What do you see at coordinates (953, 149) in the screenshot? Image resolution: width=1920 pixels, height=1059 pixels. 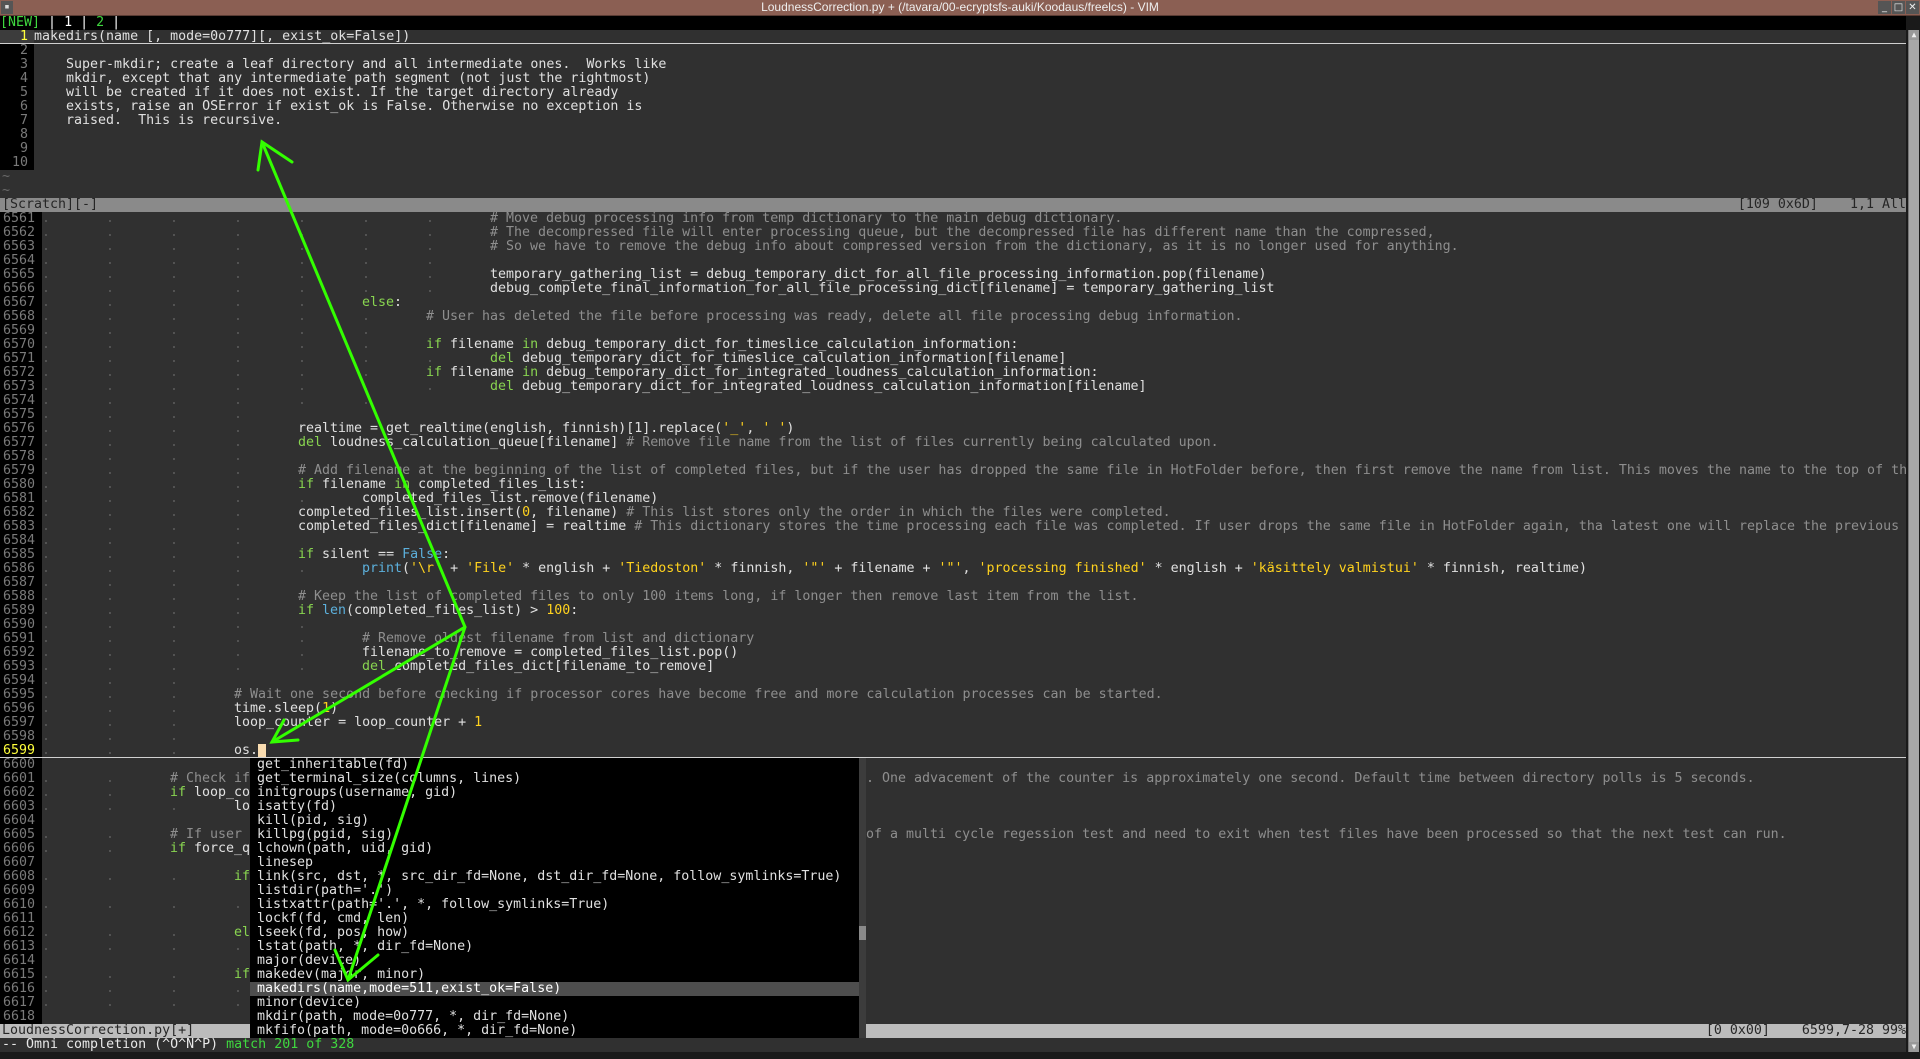 I see `preview-line: 9` at bounding box center [953, 149].